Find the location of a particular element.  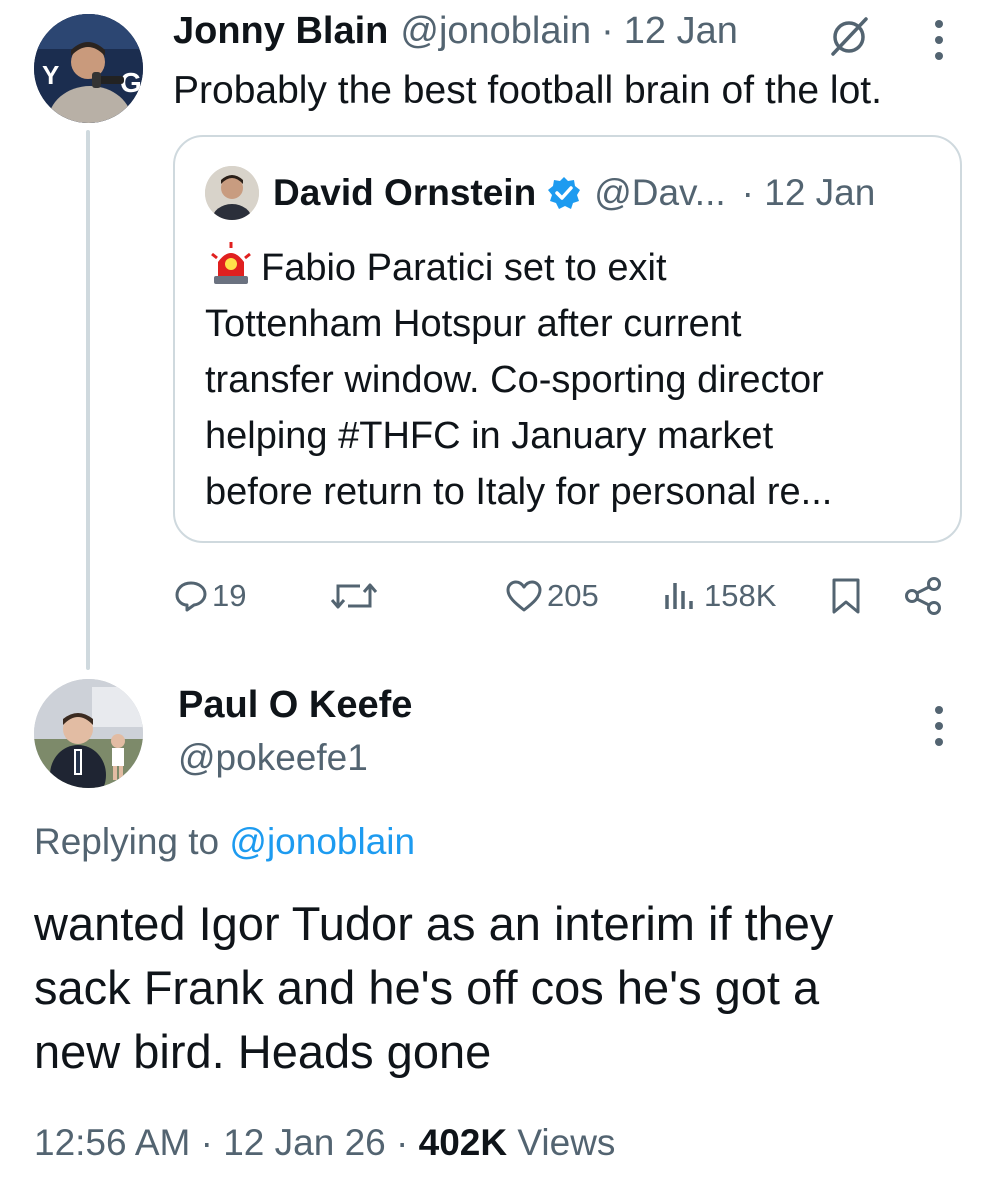

avatar-david-ornstein is located at coordinates (232, 193).